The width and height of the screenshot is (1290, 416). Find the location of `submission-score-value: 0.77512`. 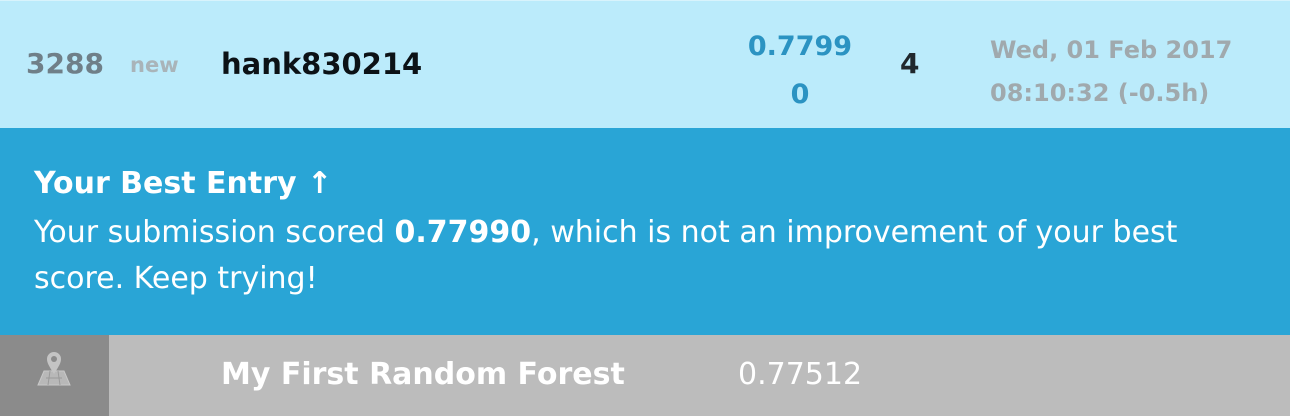

submission-score-value: 0.77512 is located at coordinates (800, 374).